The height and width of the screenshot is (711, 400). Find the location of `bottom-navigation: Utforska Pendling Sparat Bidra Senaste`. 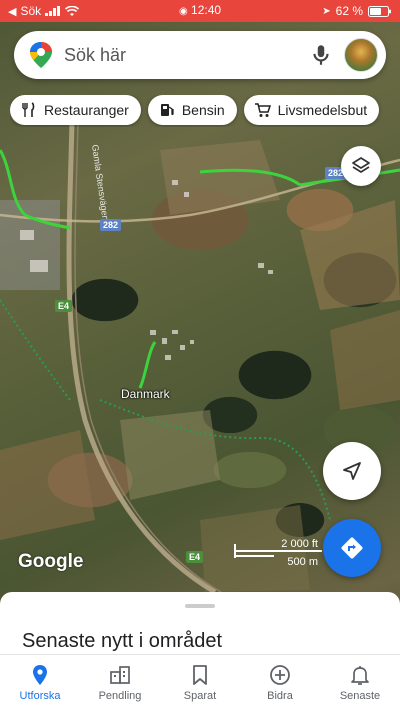

bottom-navigation: Utforska Pendling Sparat Bidra Senaste is located at coordinates (200, 682).